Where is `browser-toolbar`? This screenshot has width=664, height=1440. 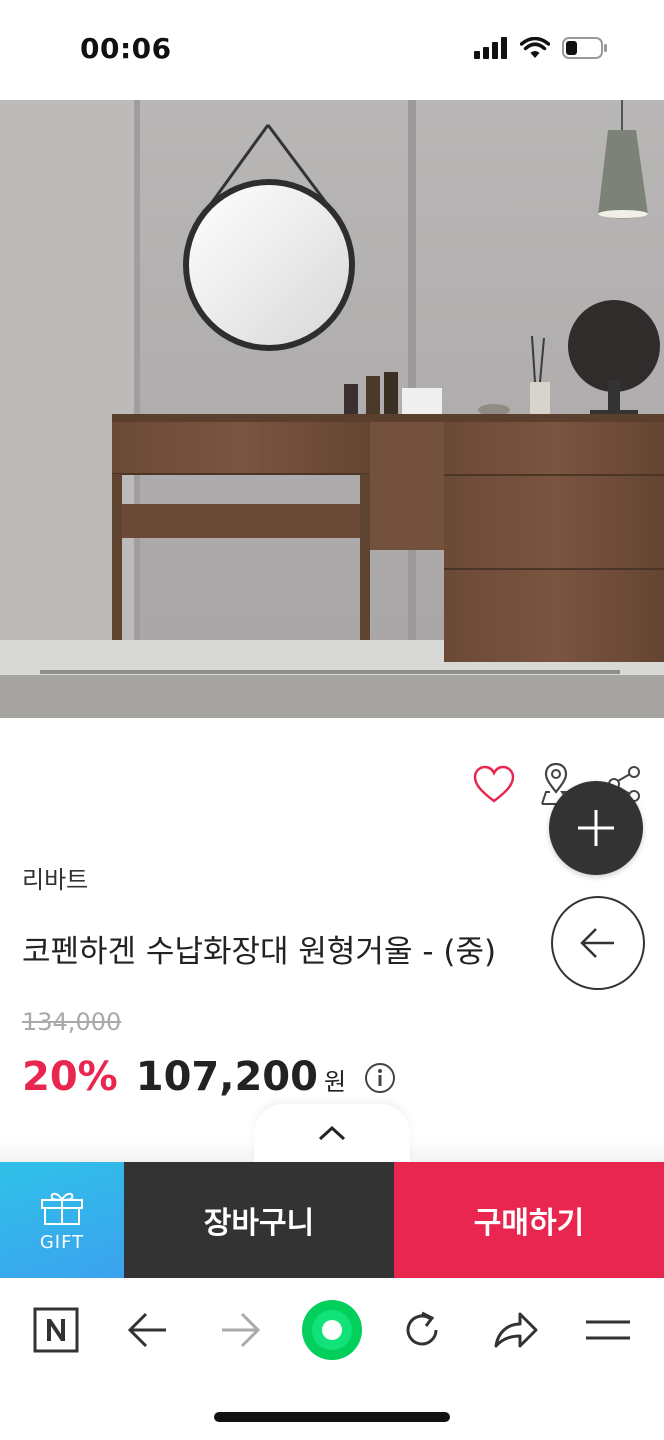
browser-toolbar is located at coordinates (332, 1330).